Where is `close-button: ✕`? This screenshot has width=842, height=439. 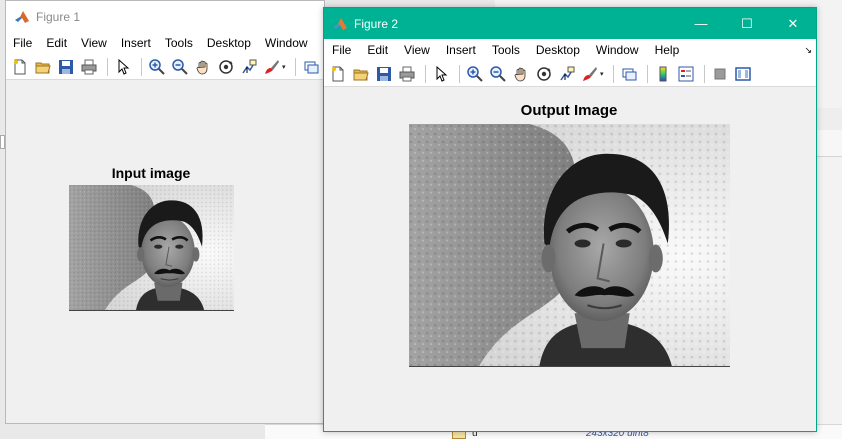
close-button: ✕ is located at coordinates (793, 23).